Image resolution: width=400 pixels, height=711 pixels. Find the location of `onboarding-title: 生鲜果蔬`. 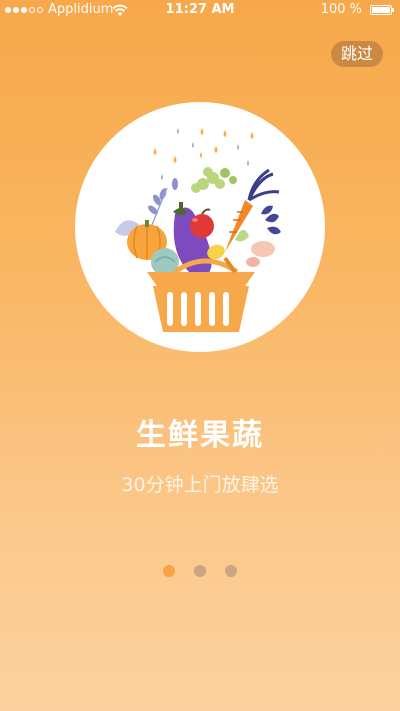

onboarding-title: 生鲜果蔬 is located at coordinates (200, 435).